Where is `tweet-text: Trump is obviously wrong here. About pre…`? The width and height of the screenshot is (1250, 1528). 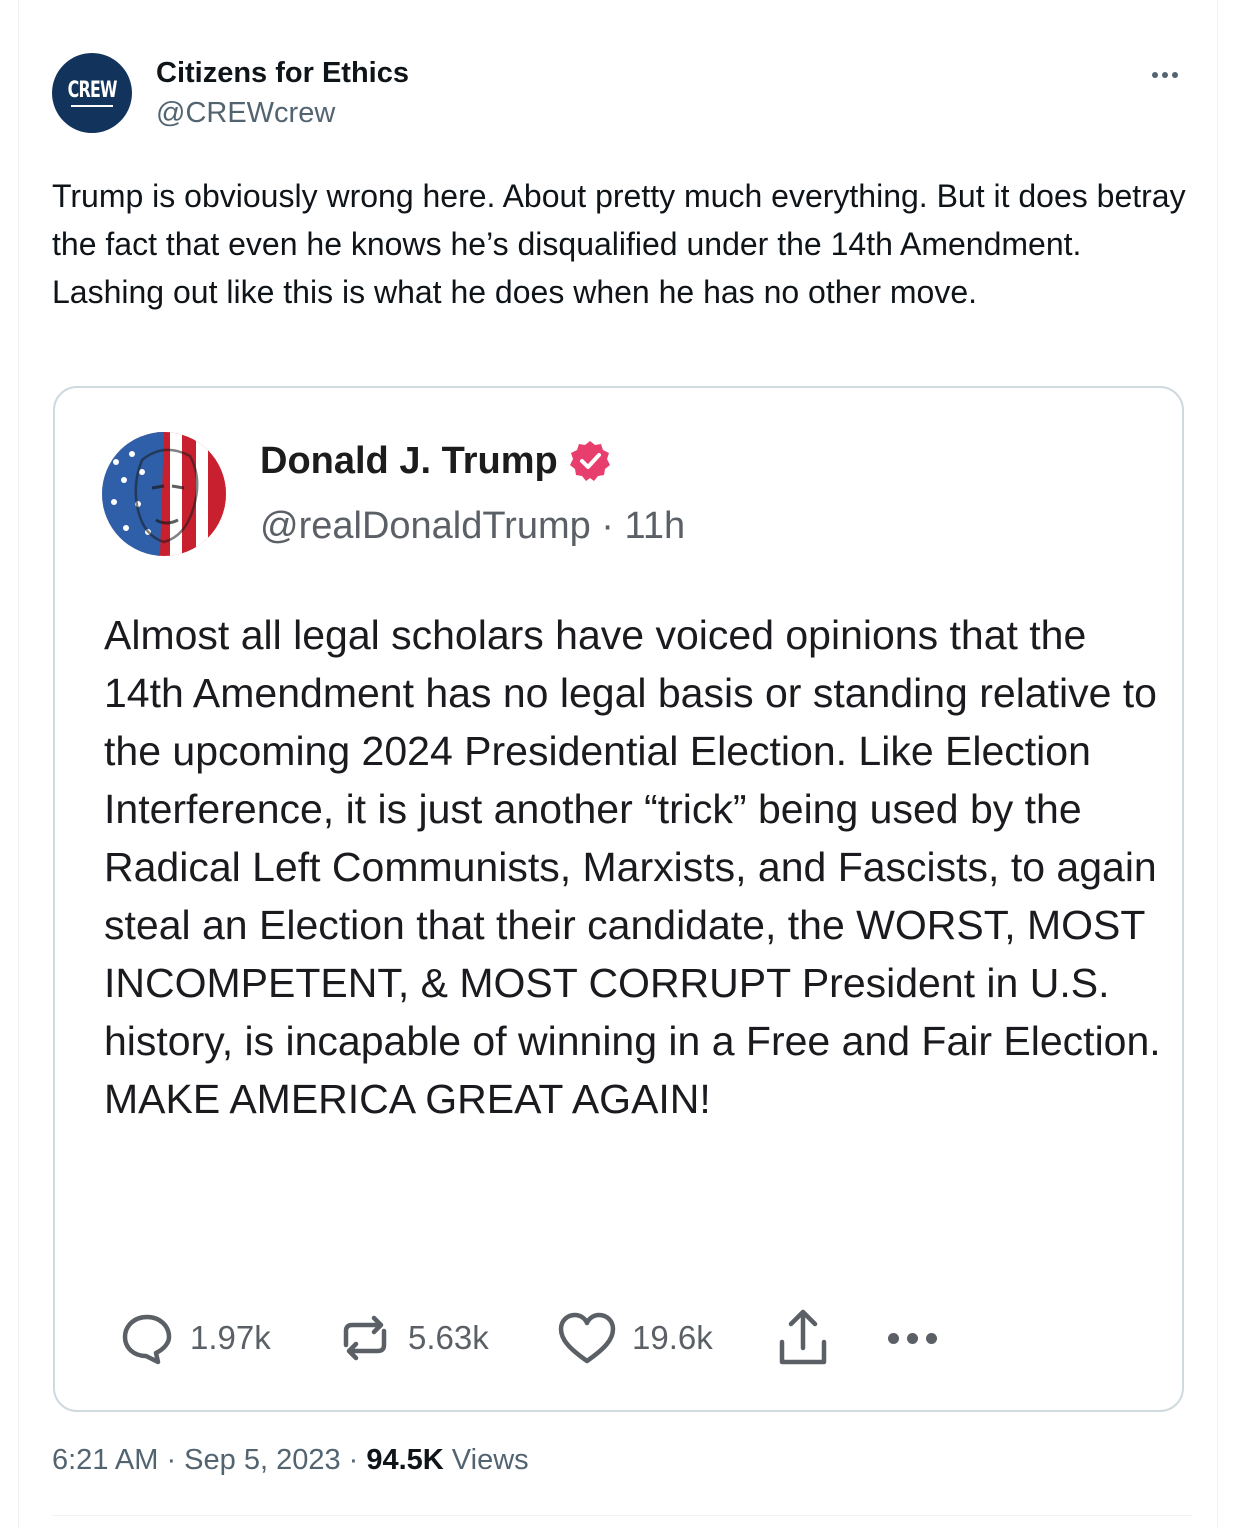 tweet-text: Trump is obviously wrong here. About pre… is located at coordinates (619, 244).